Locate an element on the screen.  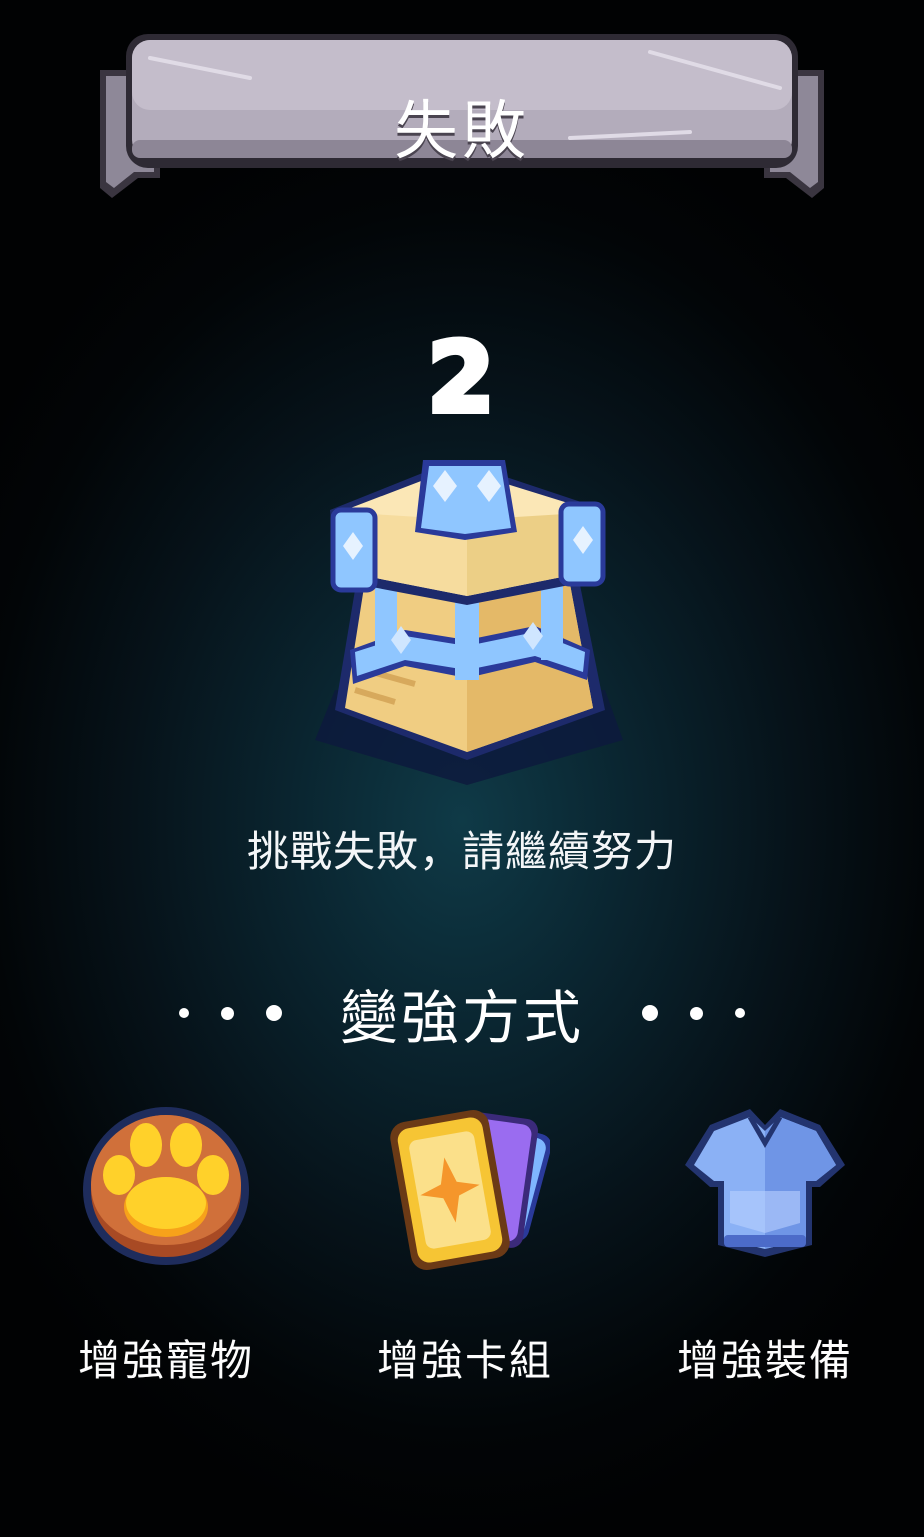
section-header: 變強方式 is located at coordinates (462, 1015).